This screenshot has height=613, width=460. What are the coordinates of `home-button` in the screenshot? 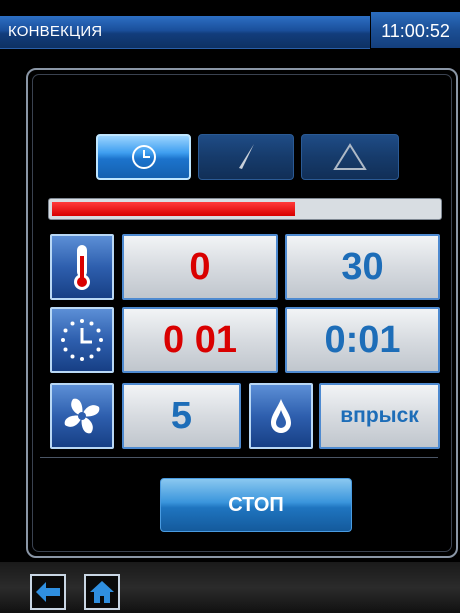 It's located at (102, 592).